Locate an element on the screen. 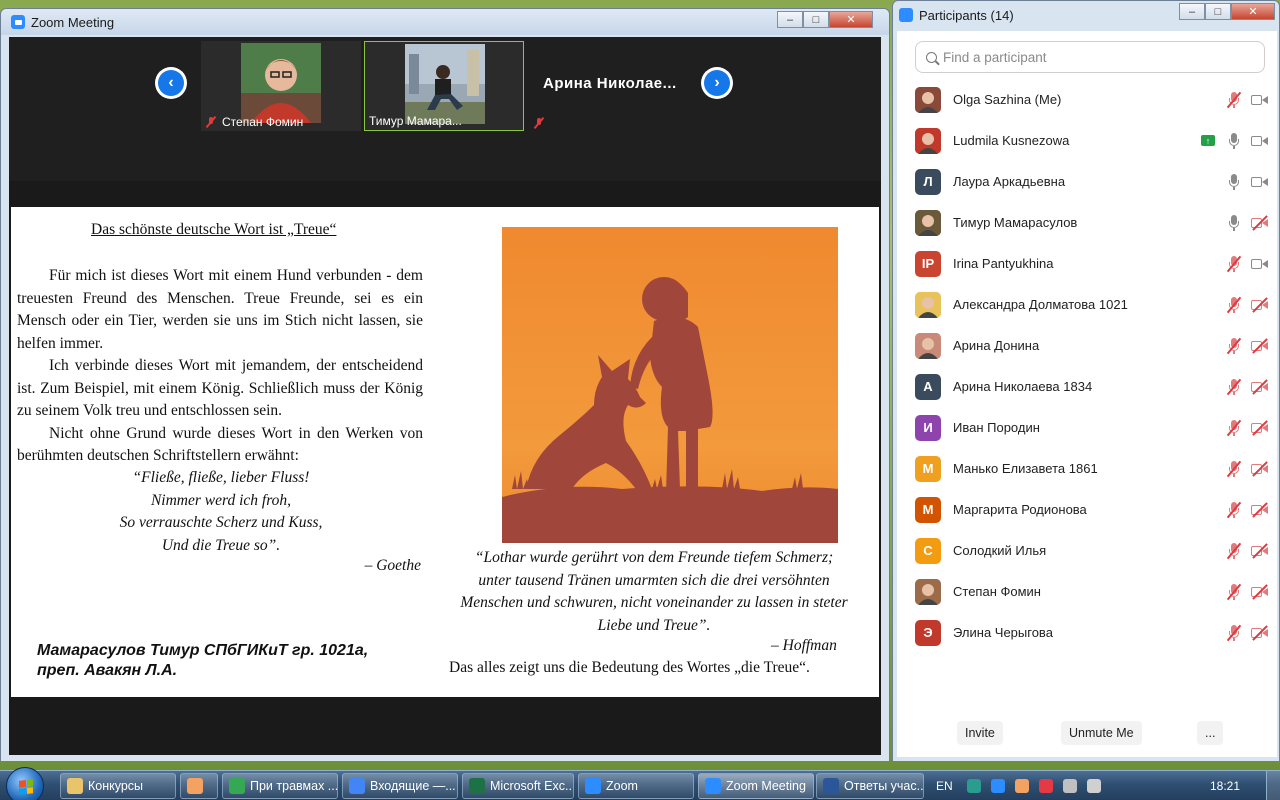  participant-row: Л Лаура Аркадьевна is located at coordinates (1087, 181).